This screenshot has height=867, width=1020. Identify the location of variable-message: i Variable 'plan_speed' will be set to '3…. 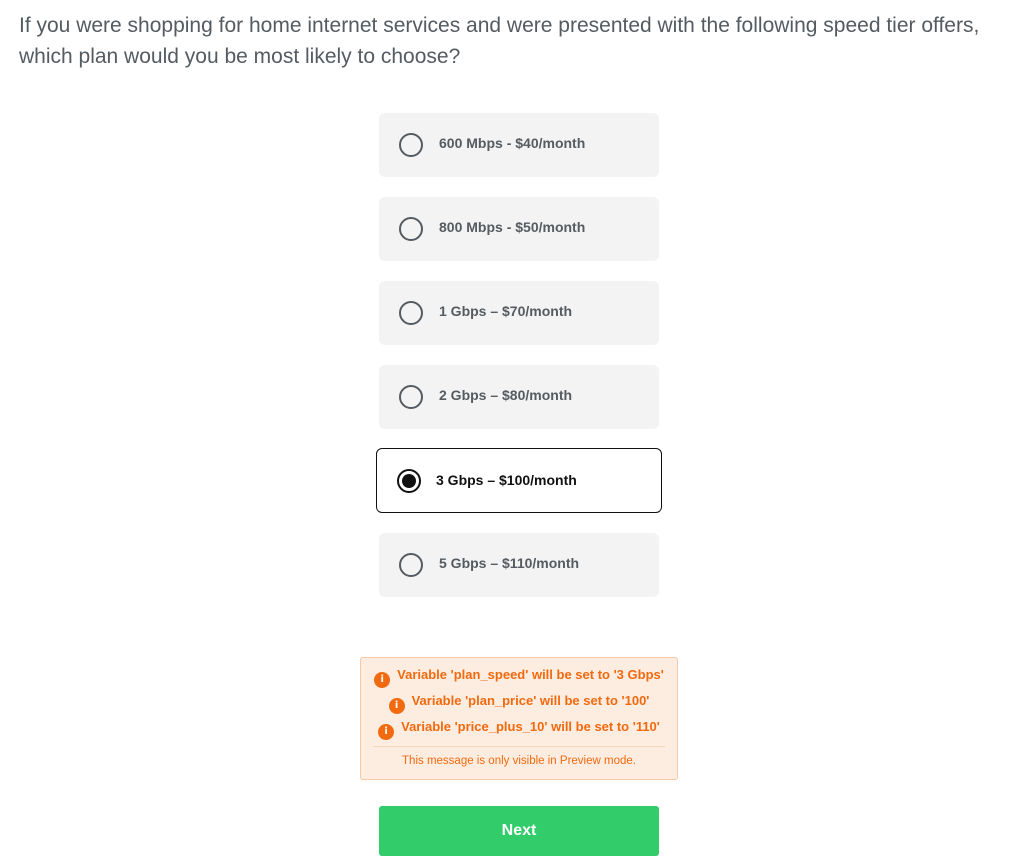
(519, 677).